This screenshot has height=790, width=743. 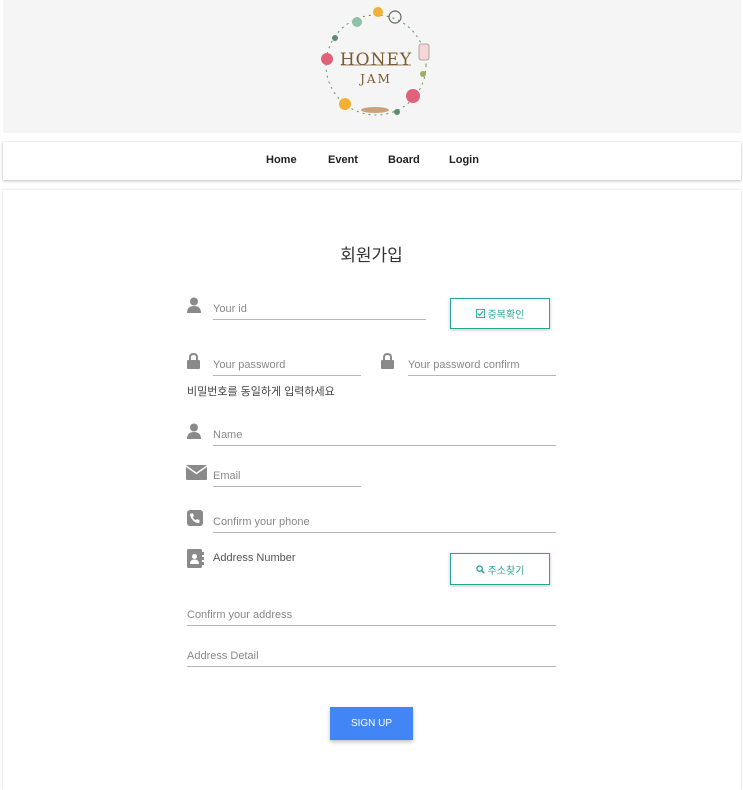 I want to click on nav-home: Home, so click(x=281, y=160).